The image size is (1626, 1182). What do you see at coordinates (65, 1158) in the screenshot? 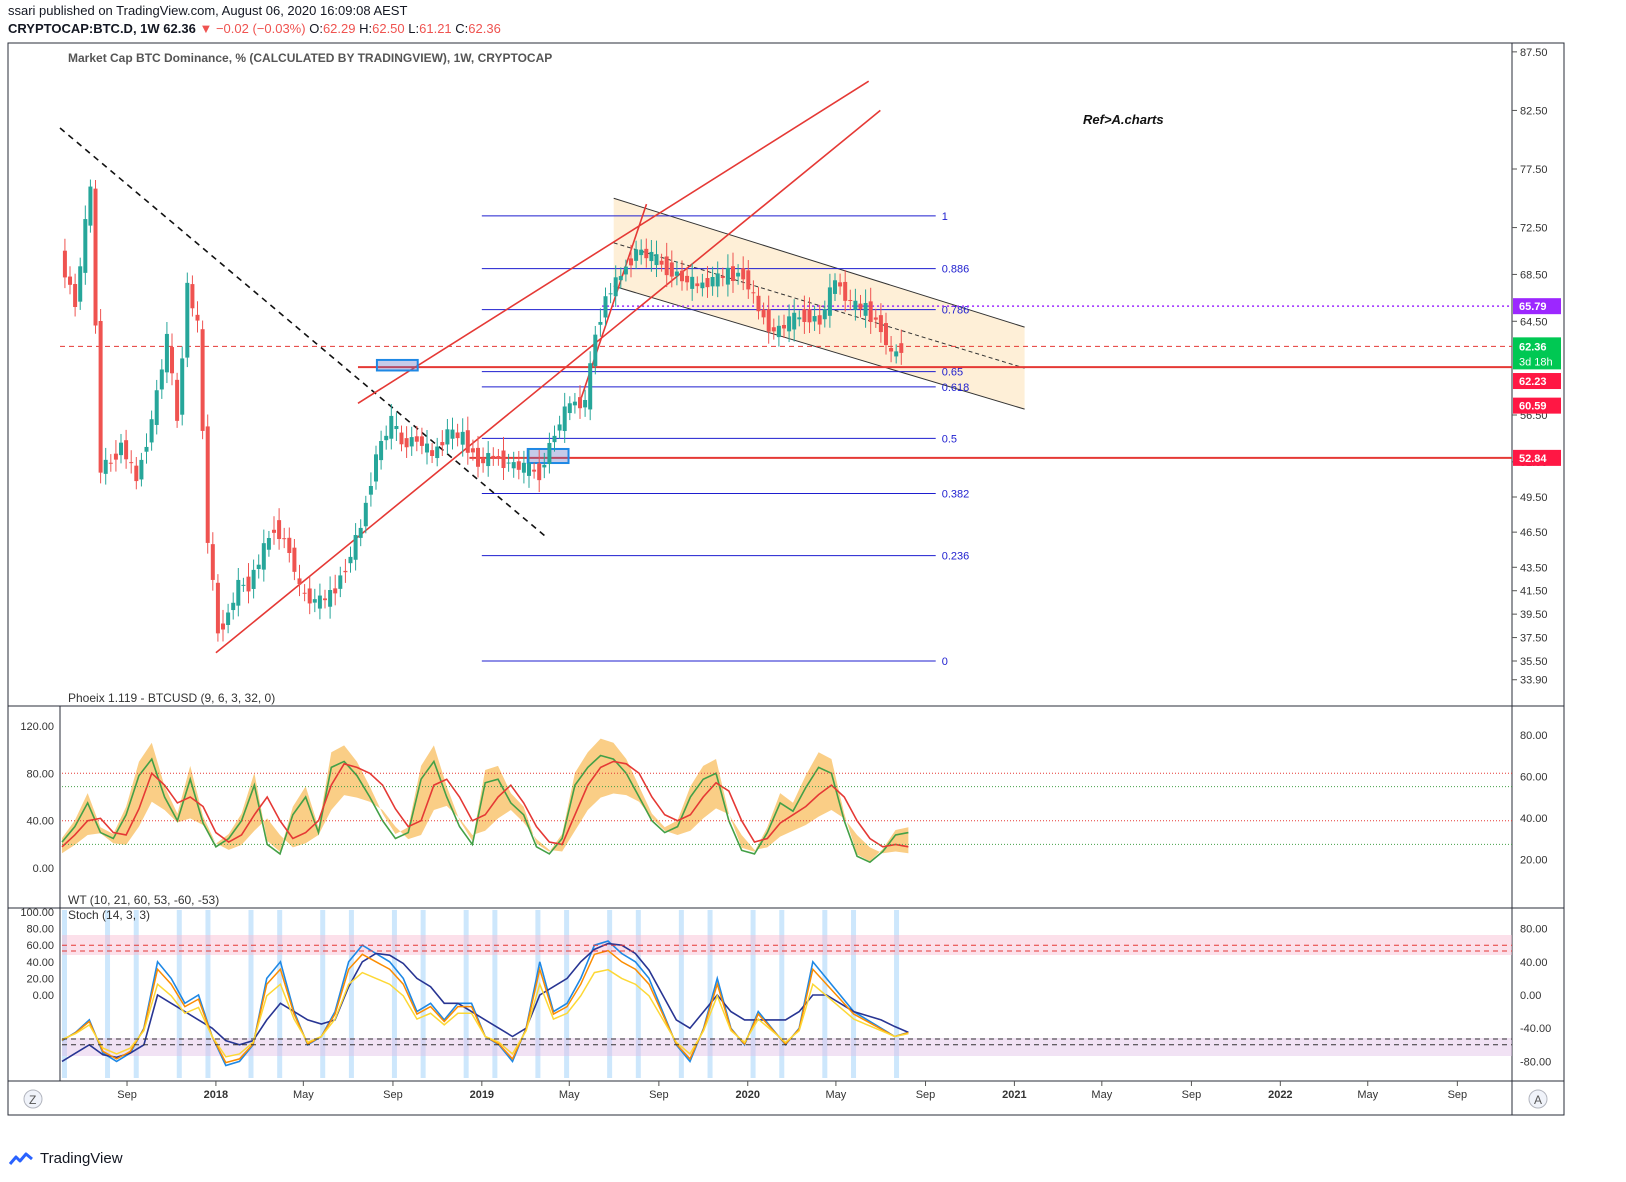
I see `footer-brand: TradingView` at bounding box center [65, 1158].